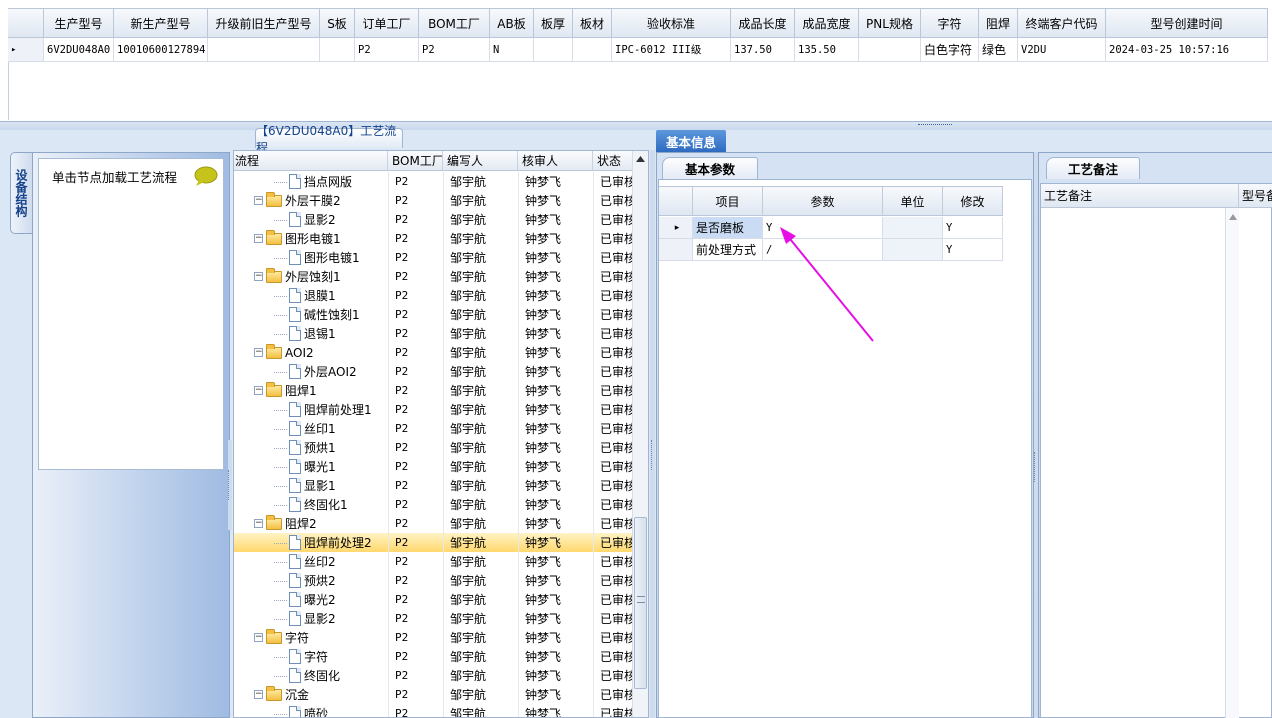 The width and height of the screenshot is (1272, 718). What do you see at coordinates (21, 193) in the screenshot?
I see `tab-device-structure: 设备结构` at bounding box center [21, 193].